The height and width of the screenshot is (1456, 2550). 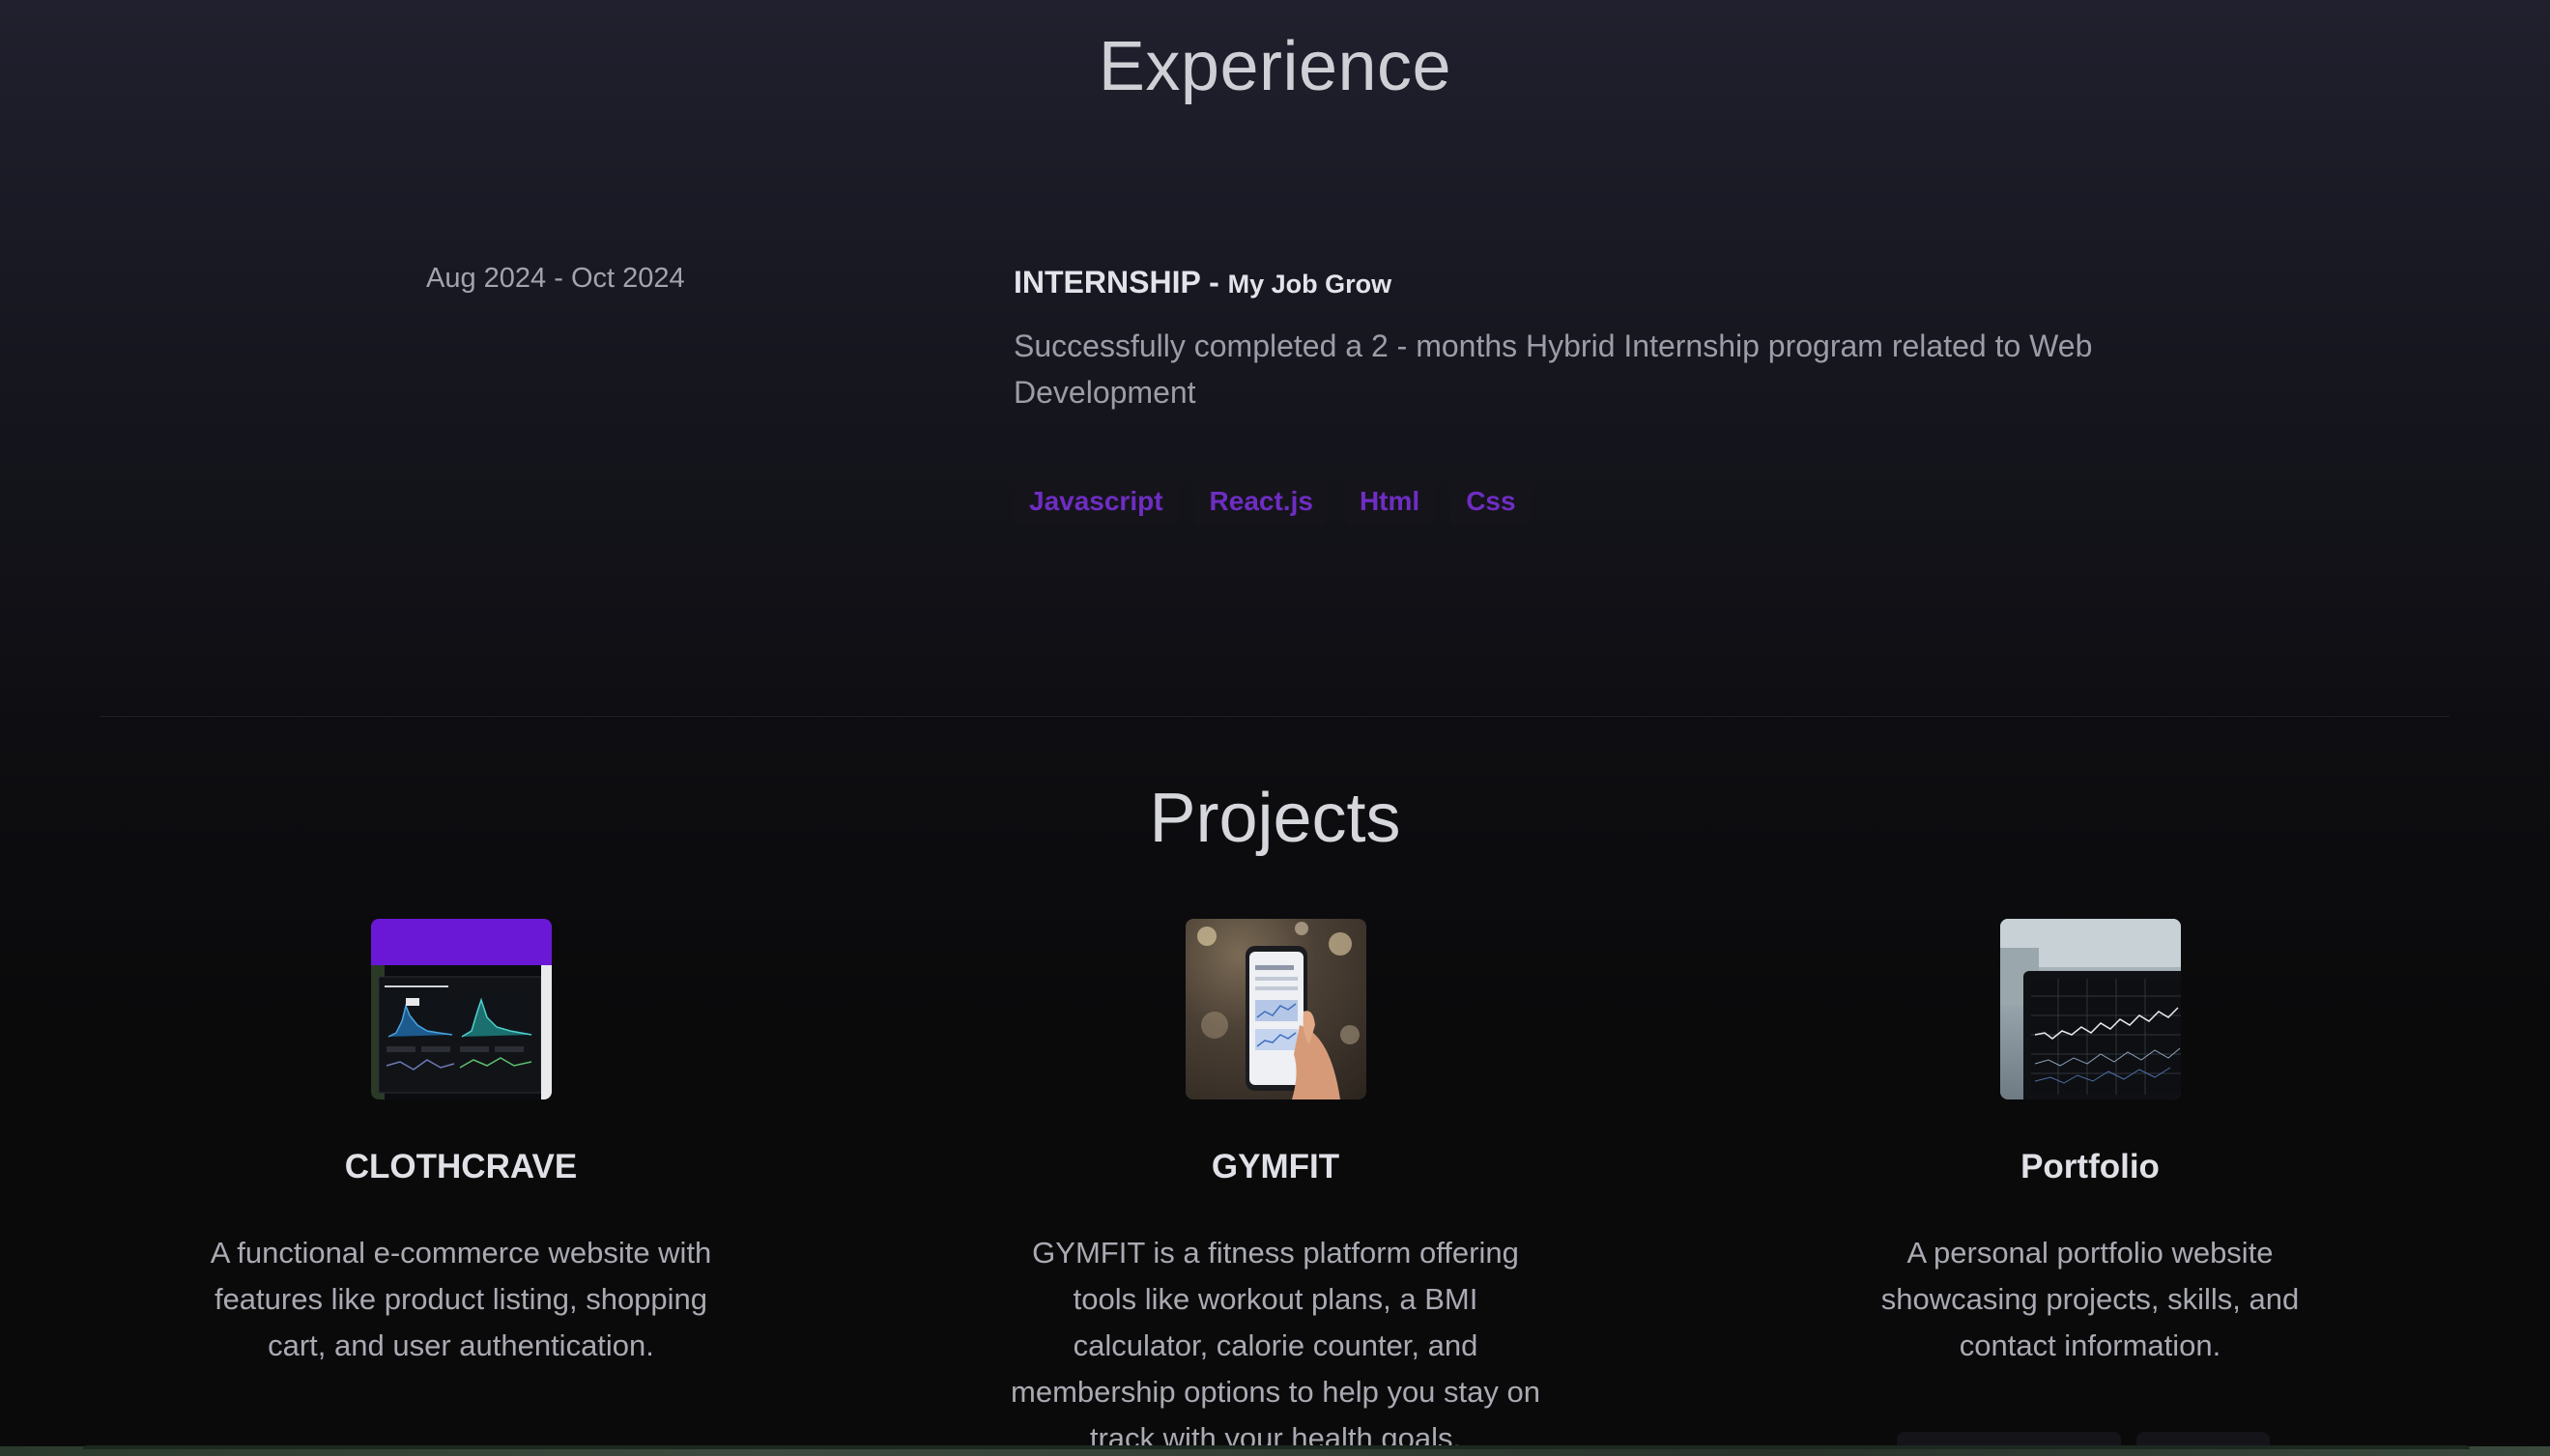 I want to click on skill-tag: Css, so click(x=1491, y=502).